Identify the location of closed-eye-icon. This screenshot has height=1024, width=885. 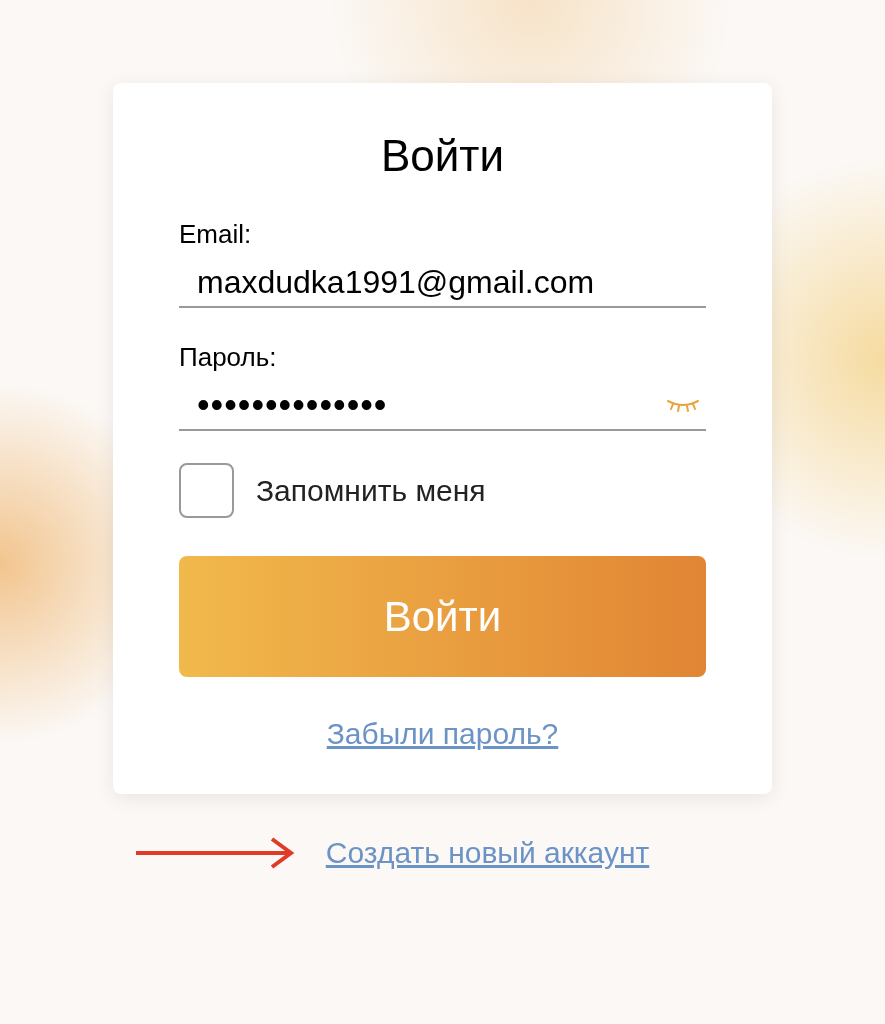
(683, 405).